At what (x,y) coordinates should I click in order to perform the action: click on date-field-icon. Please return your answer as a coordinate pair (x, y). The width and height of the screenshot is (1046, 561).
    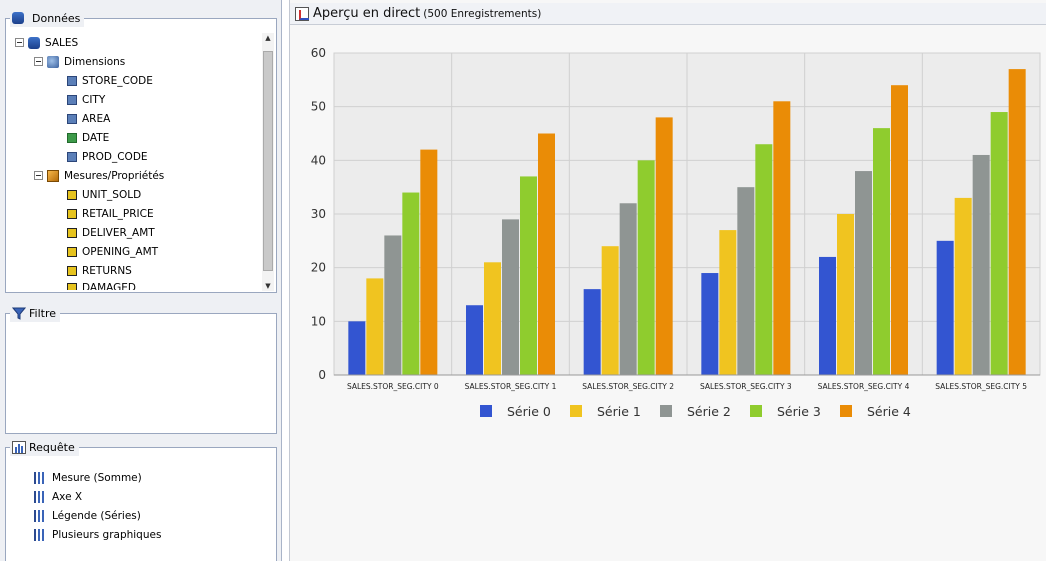
    Looking at the image, I should click on (72, 137).